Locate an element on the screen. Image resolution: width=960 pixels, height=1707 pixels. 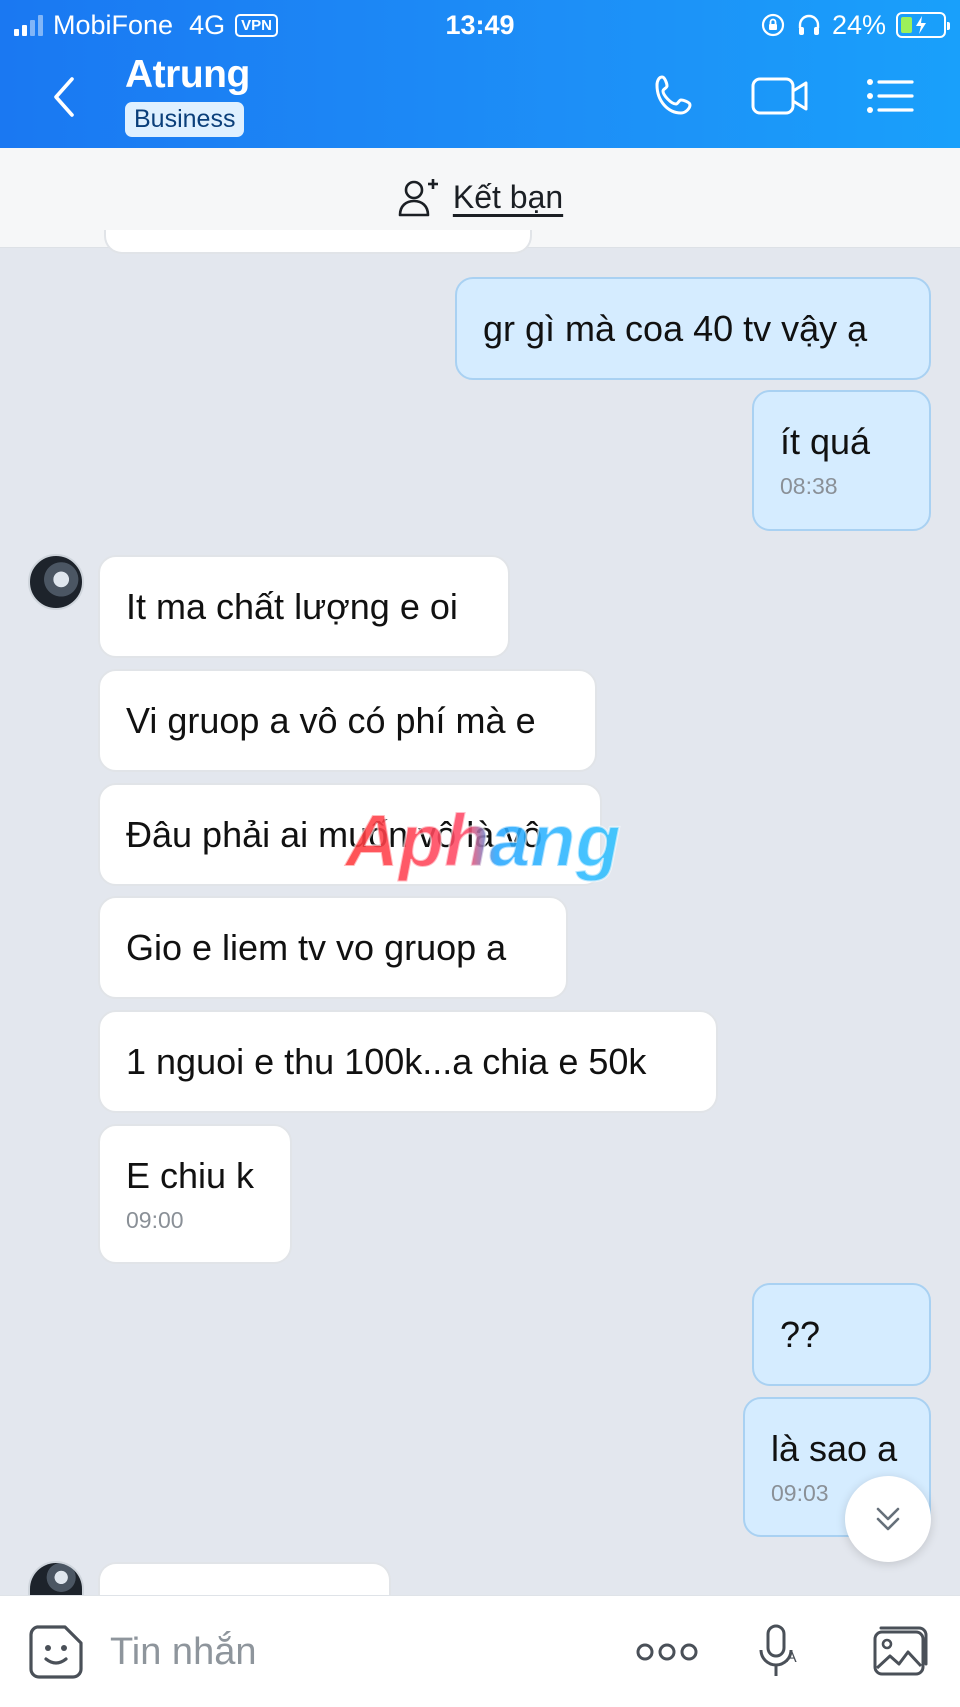
message-time: 09:00 is located at coordinates (155, 1220).